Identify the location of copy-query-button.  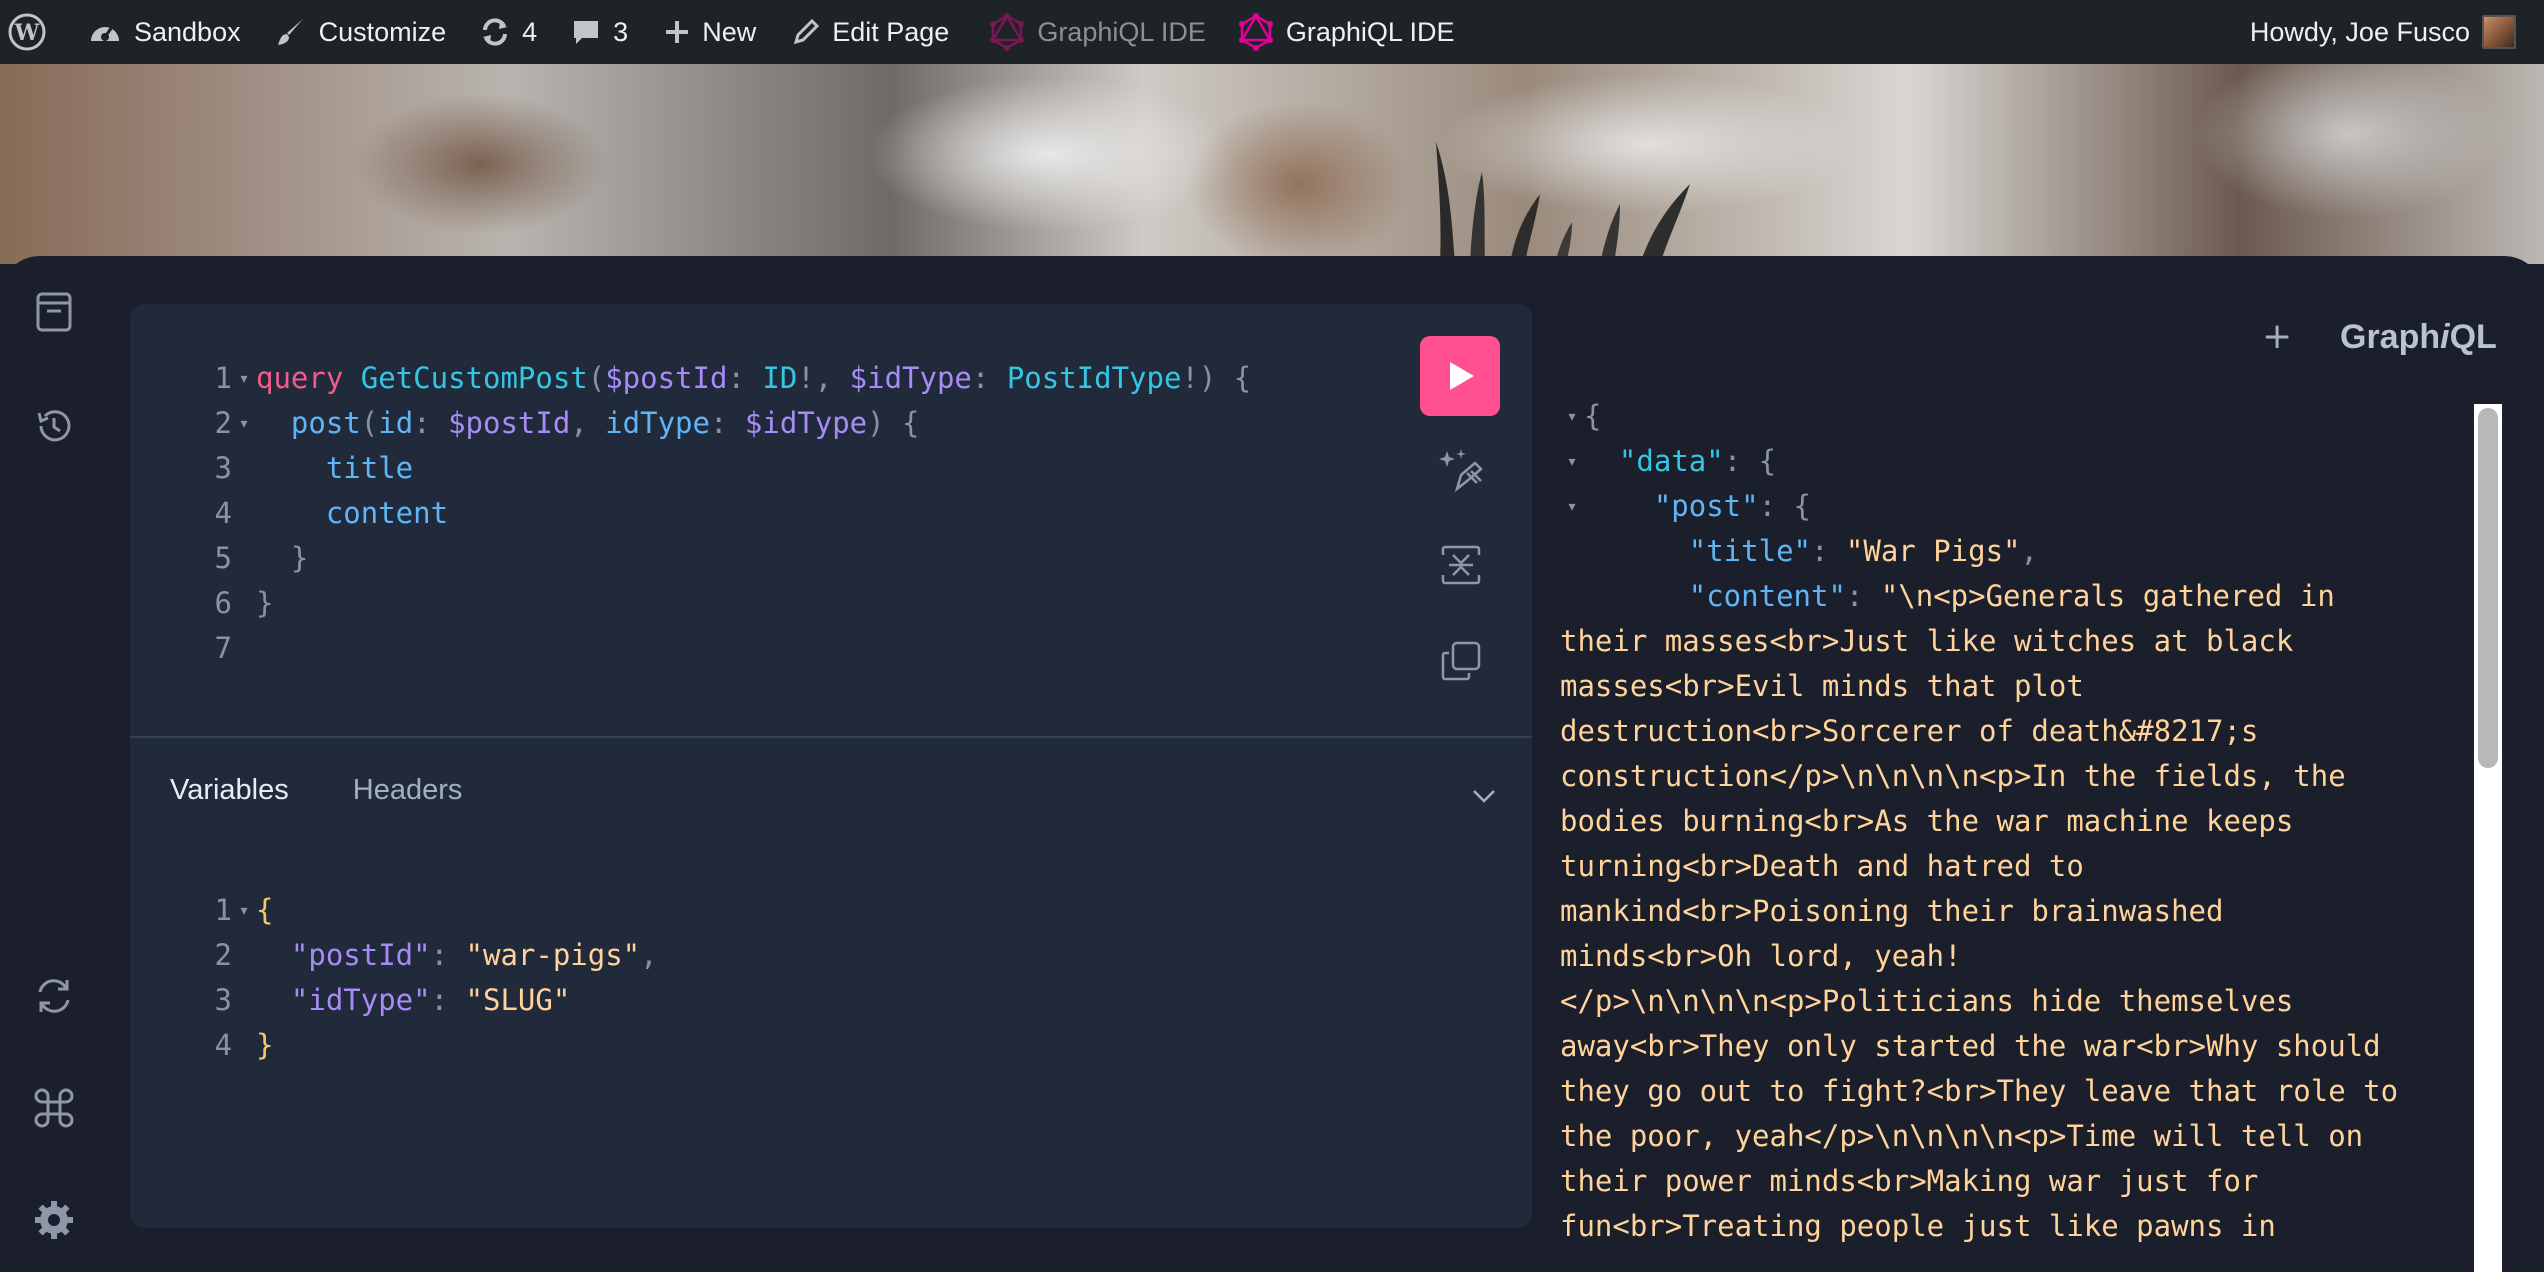
(1461, 661).